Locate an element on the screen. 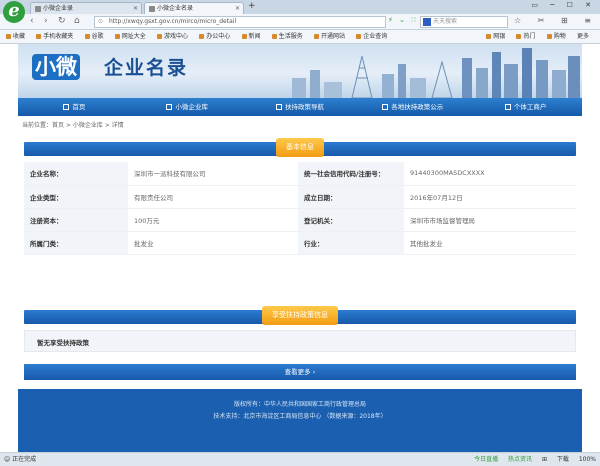  field-value: 其他批发业 is located at coordinates (490, 243).